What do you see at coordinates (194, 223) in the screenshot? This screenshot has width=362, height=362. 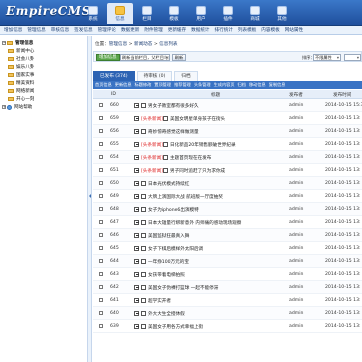 I see `row-title-link: 日本大雄量行绑新意外 内师痛的感动现场观察` at bounding box center [194, 223].